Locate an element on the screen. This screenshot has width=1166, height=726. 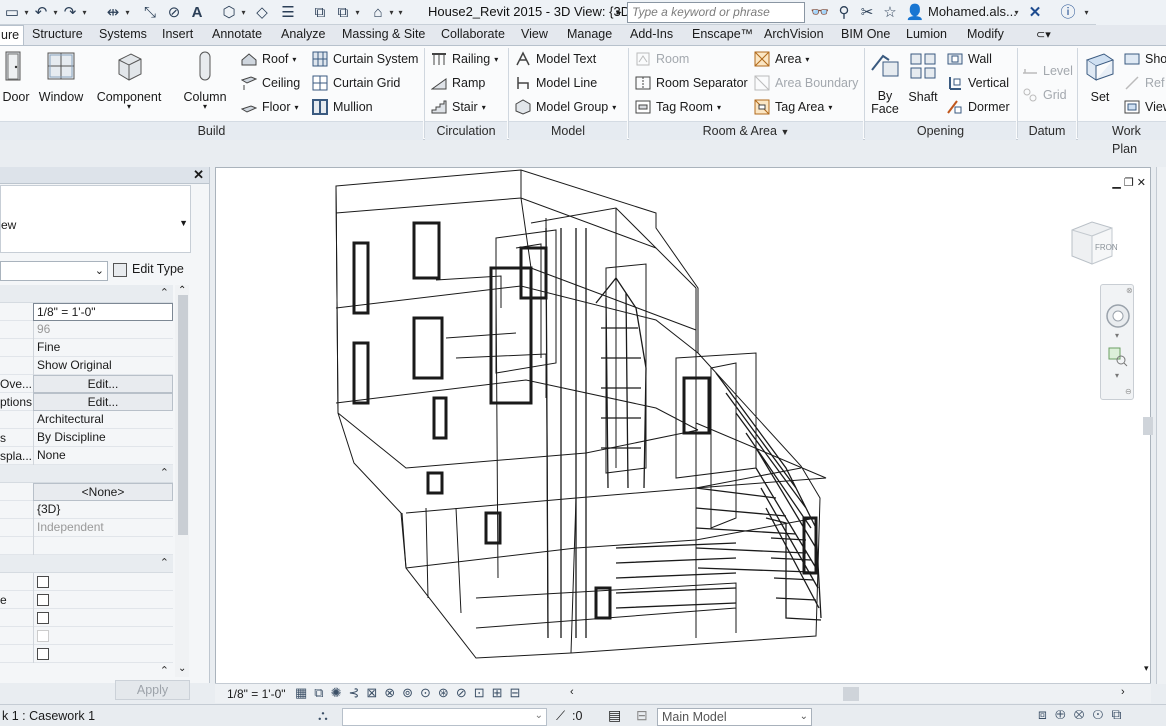
undo-icon: ↶ is located at coordinates (41, 12).